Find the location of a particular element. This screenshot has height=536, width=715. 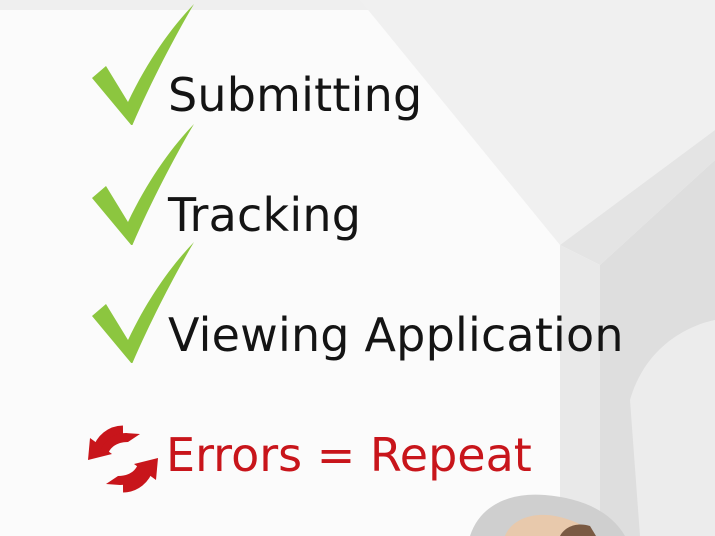

errors-repeat-label: Errors = Repeat is located at coordinates (349, 455).